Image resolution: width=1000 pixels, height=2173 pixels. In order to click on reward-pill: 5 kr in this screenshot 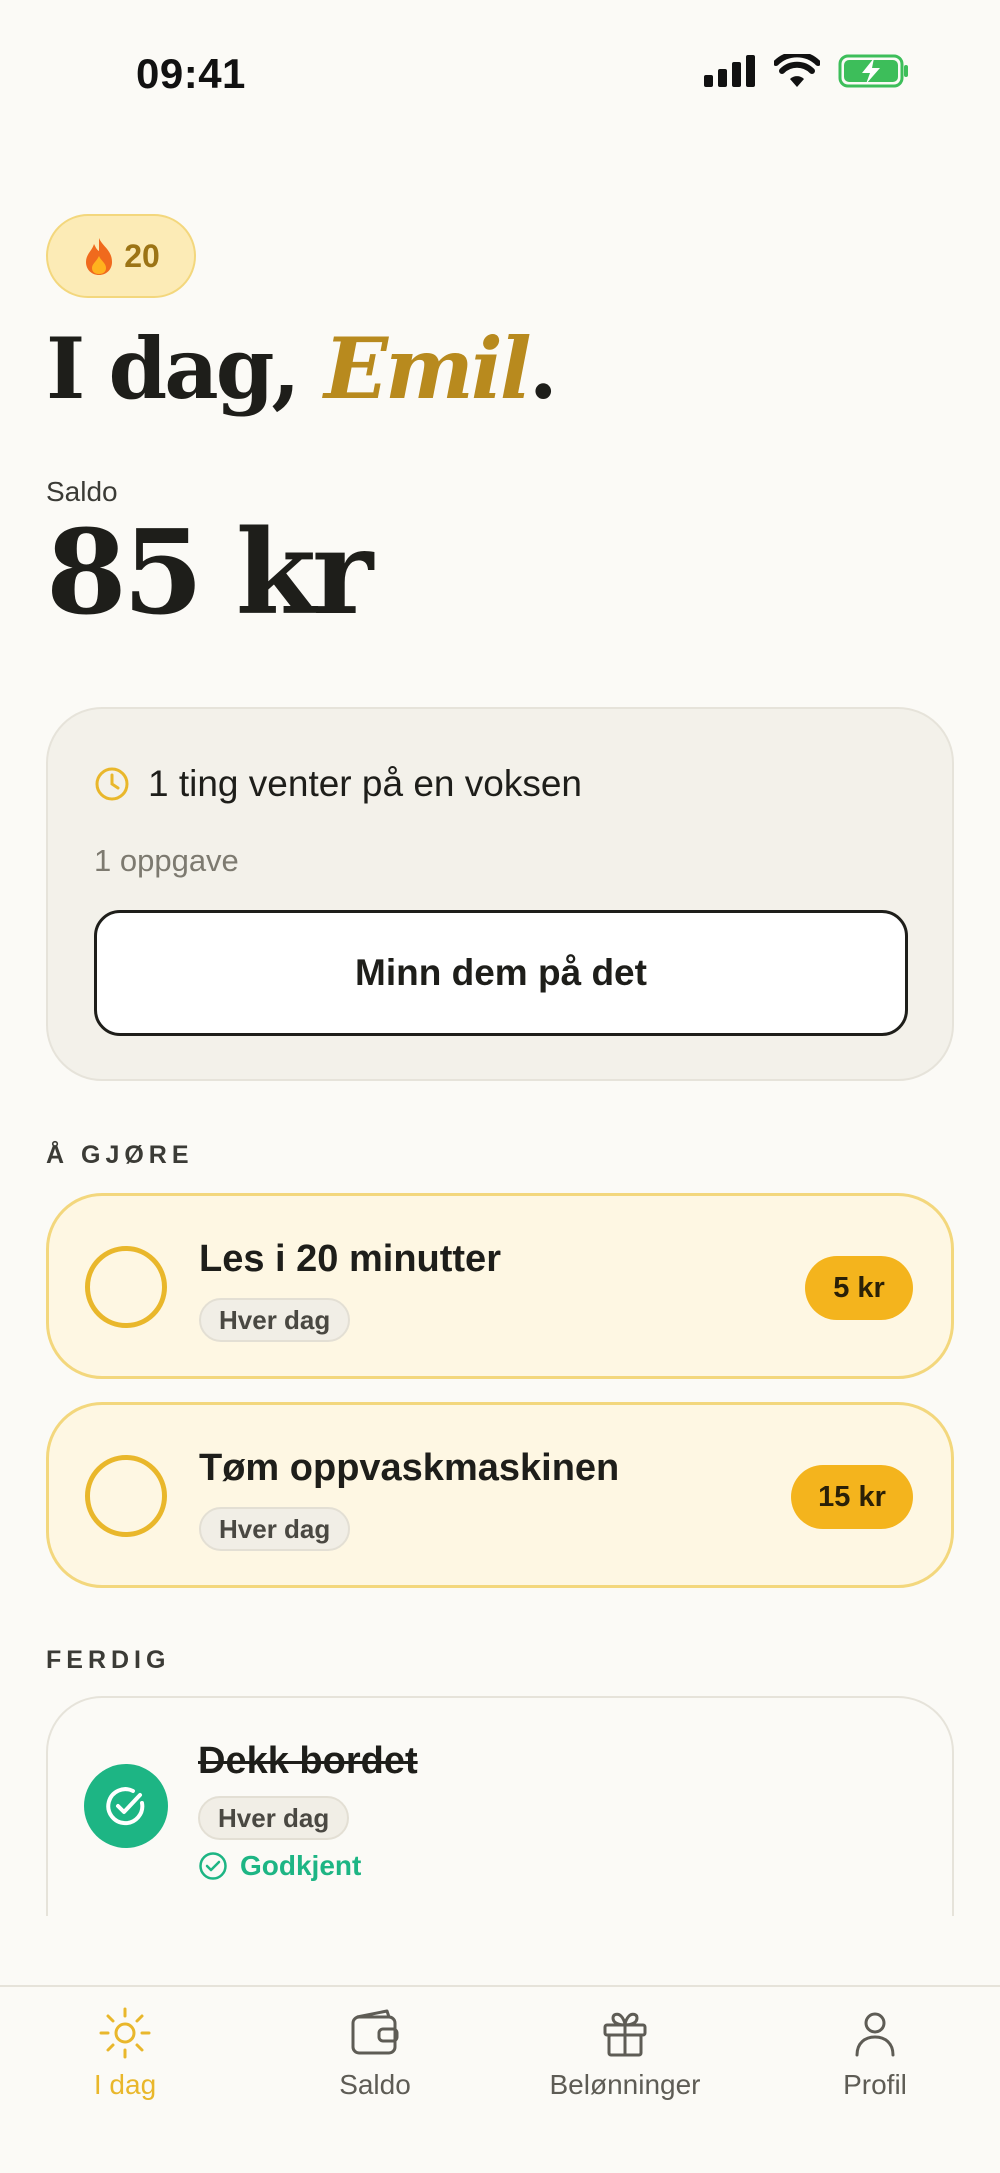, I will do `click(859, 1288)`.